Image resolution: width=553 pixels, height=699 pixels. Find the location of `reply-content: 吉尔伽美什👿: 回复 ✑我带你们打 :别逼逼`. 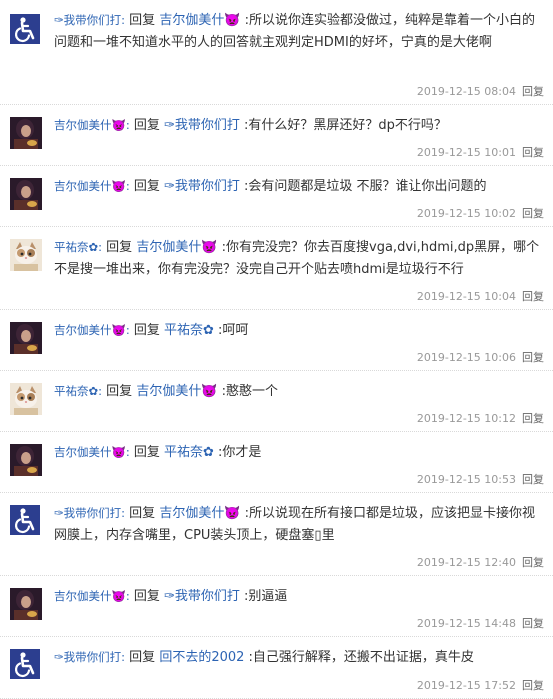

reply-content: 吉尔伽美什👿: 回复 ✑我带你们打 :别逼逼 is located at coordinates (297, 596).